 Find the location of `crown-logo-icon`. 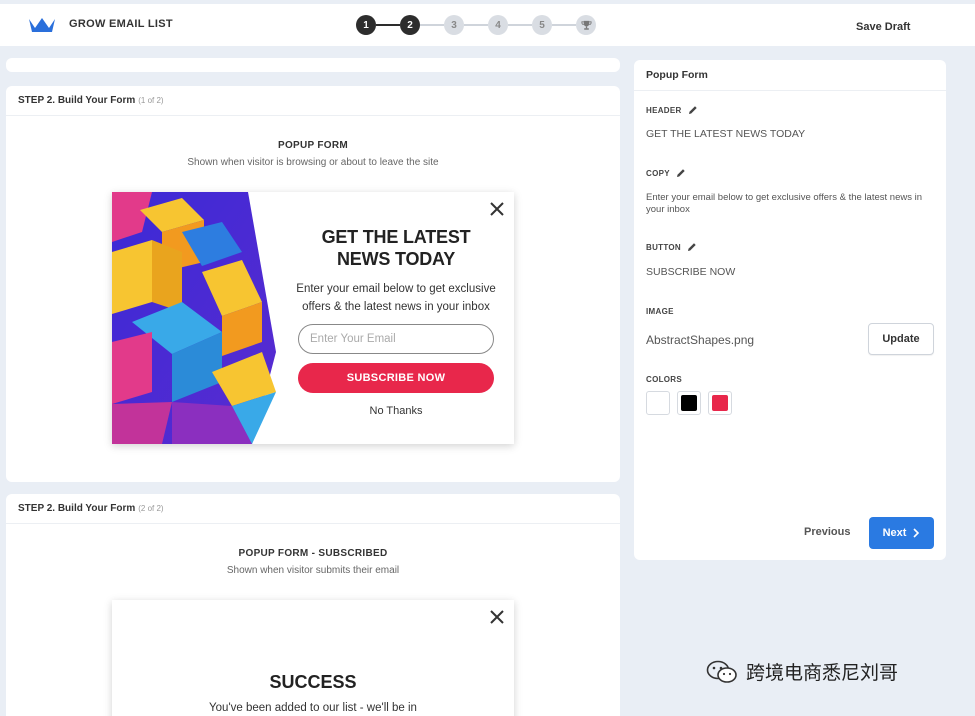

crown-logo-icon is located at coordinates (42, 25).